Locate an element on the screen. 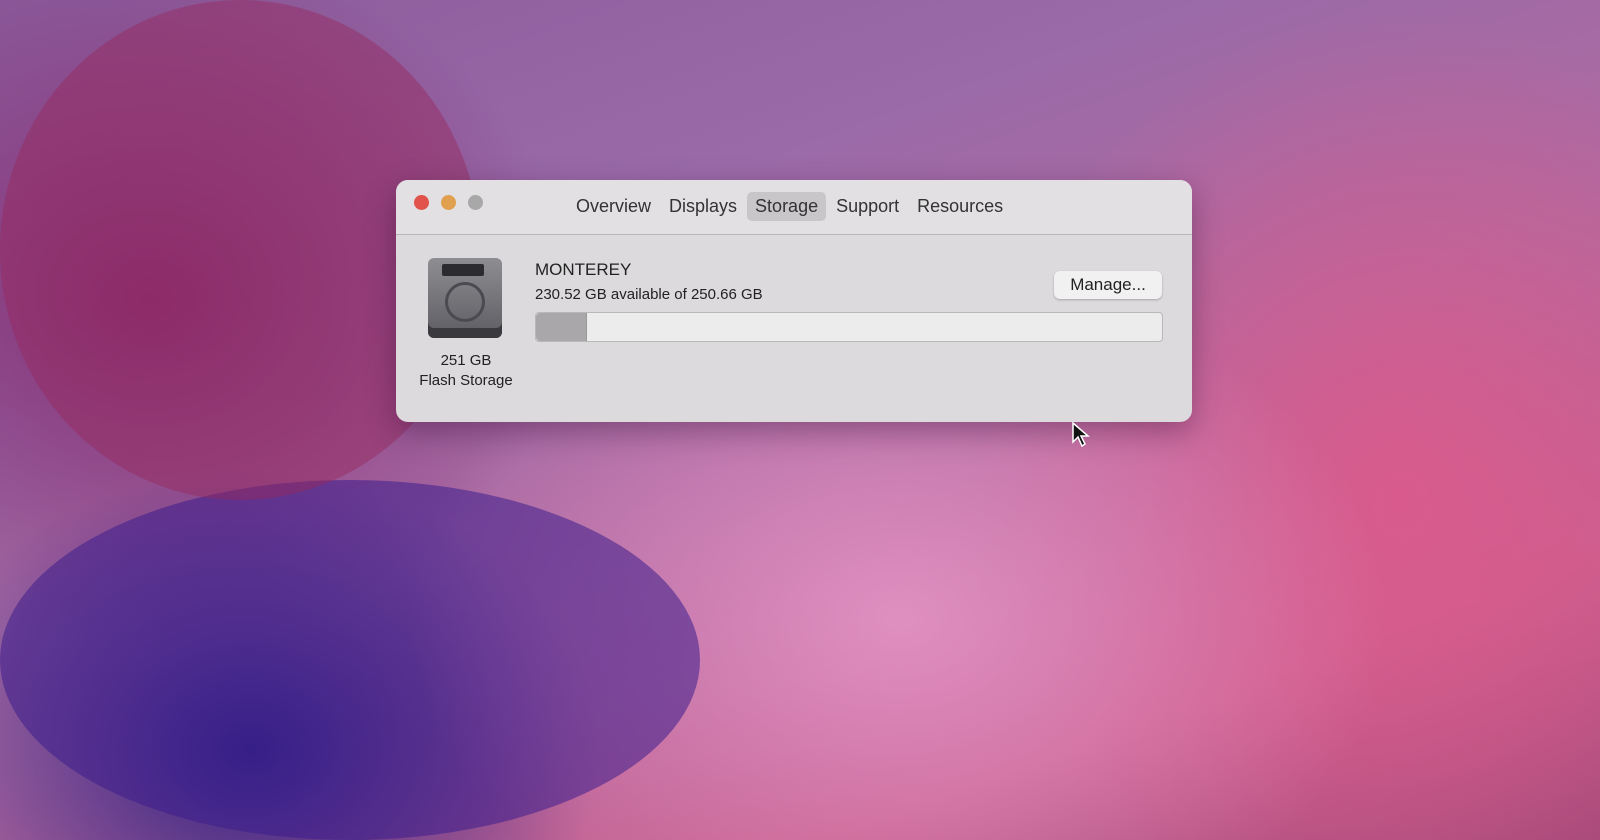 This screenshot has width=1600, height=840. disk-size: 251 GB is located at coordinates (466, 360).